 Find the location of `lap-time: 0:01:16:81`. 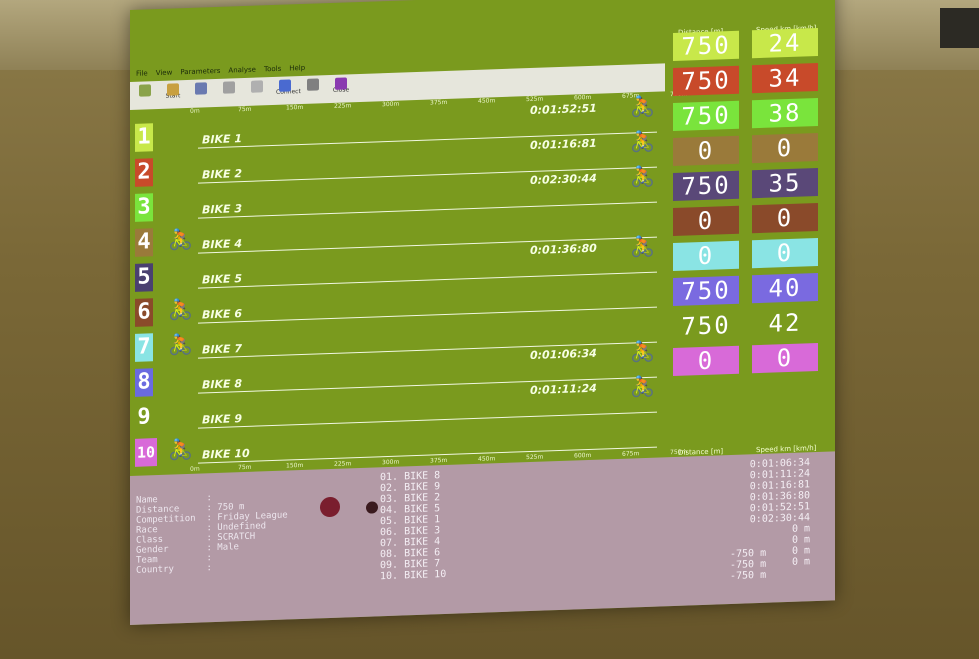

lap-time: 0:01:16:81 is located at coordinates (563, 144).